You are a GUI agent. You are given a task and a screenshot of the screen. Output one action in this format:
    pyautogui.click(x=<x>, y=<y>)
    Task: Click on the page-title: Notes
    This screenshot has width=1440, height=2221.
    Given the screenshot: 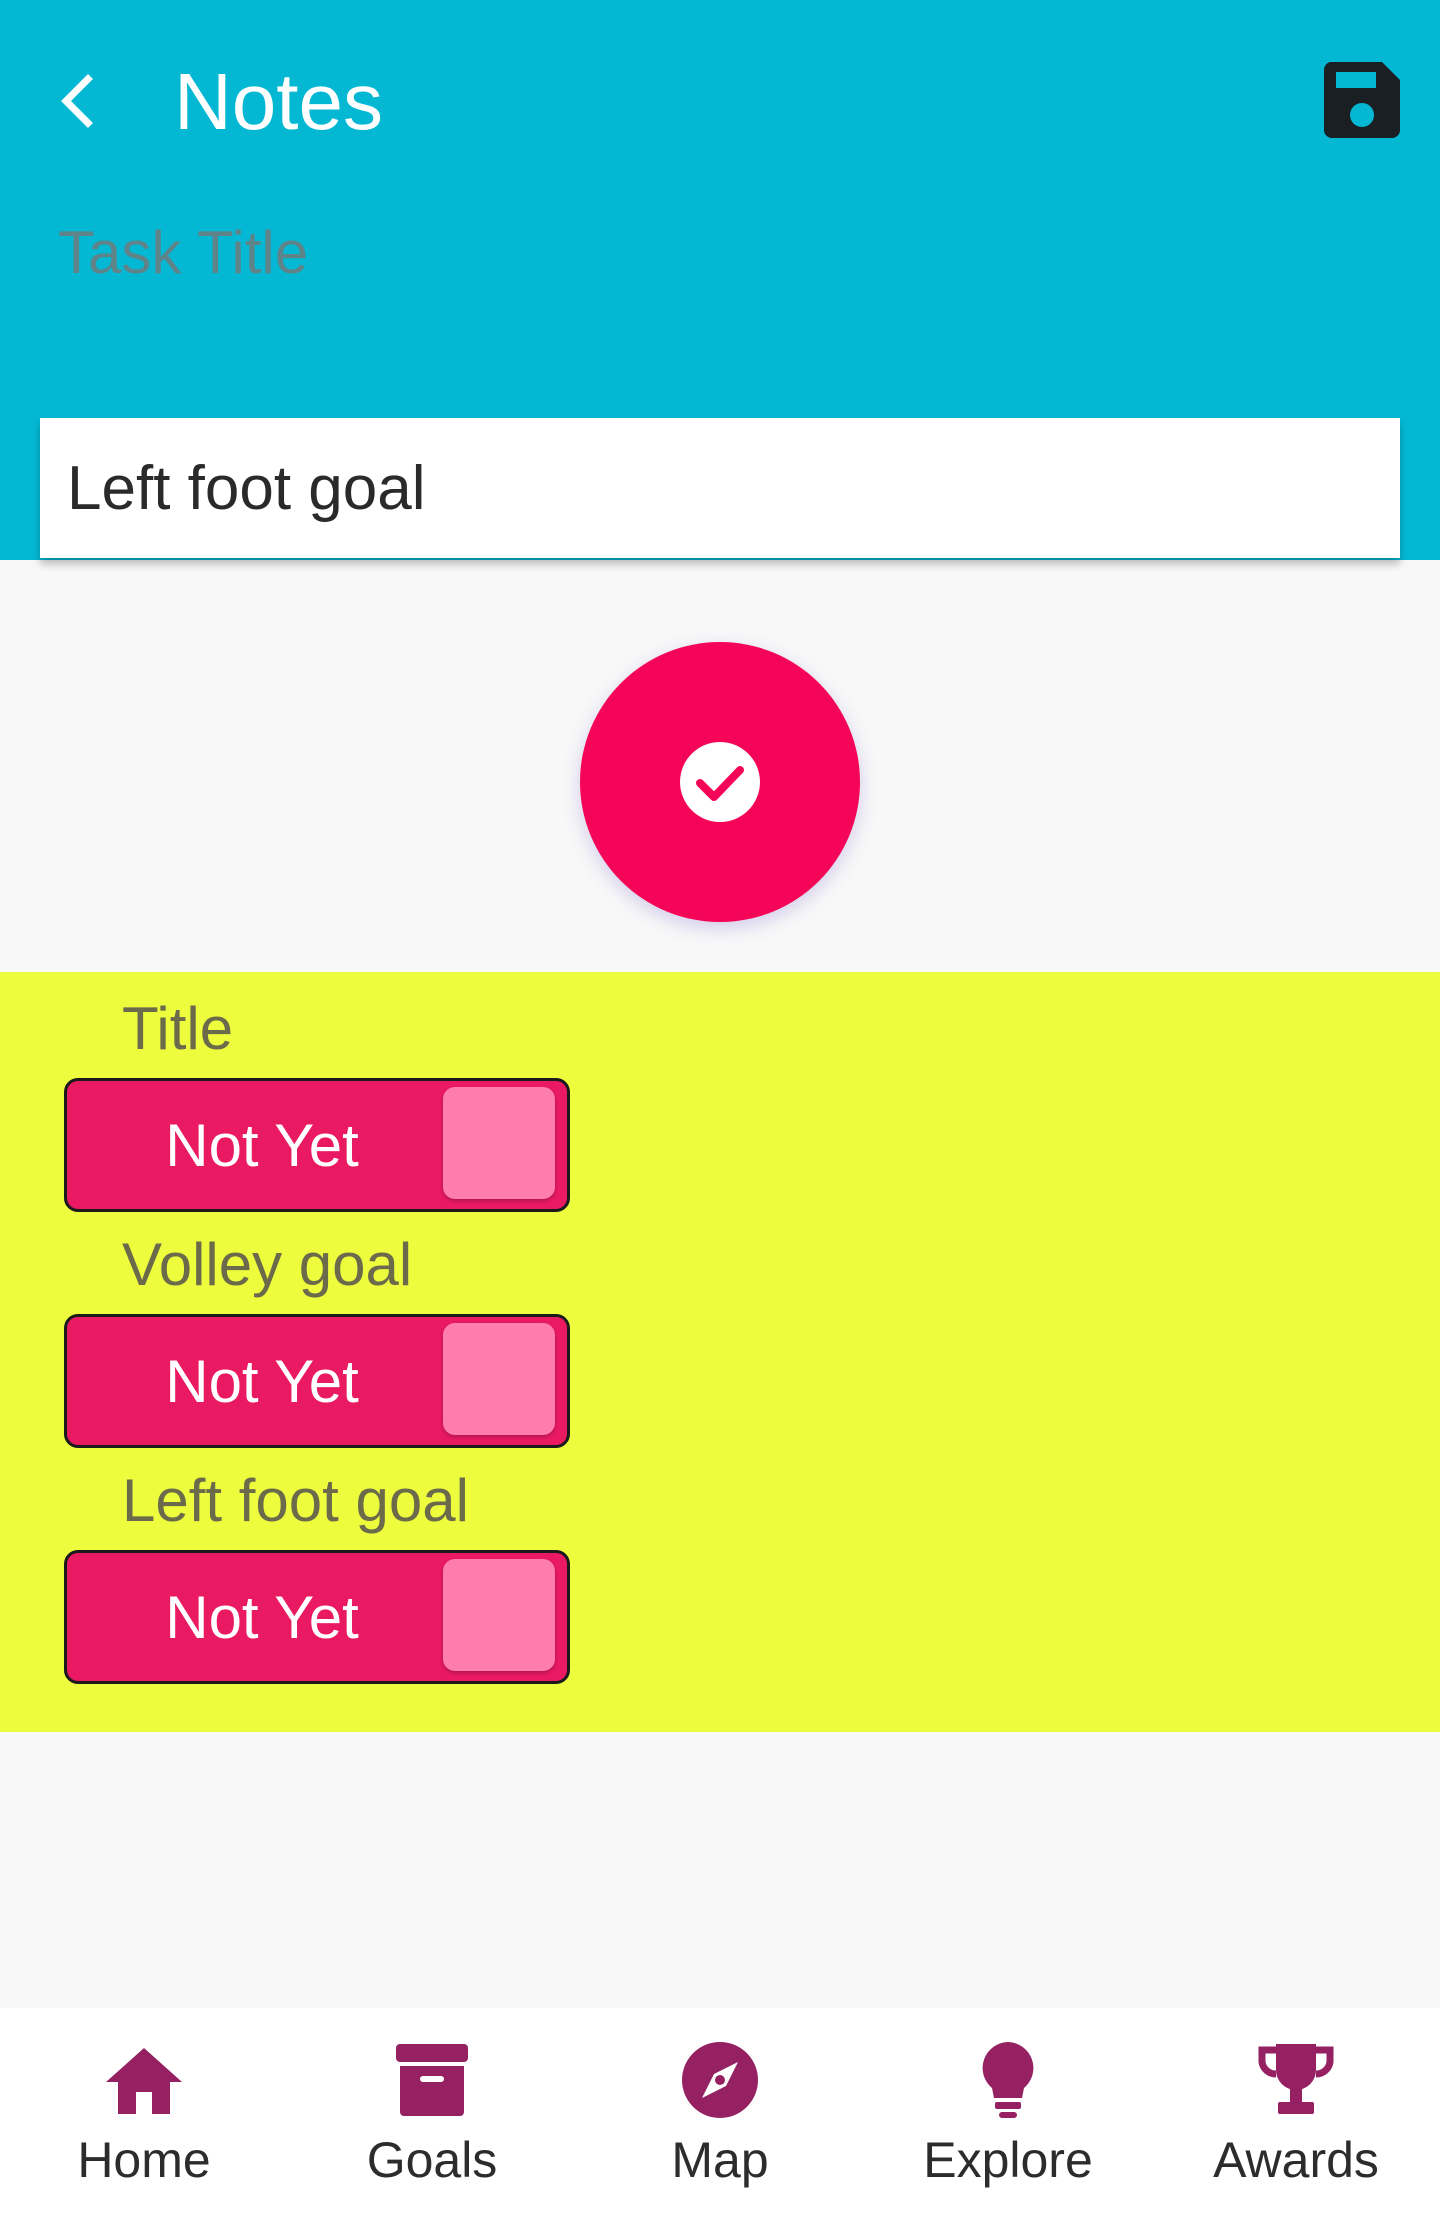 What is the action you would take?
    pyautogui.click(x=278, y=101)
    